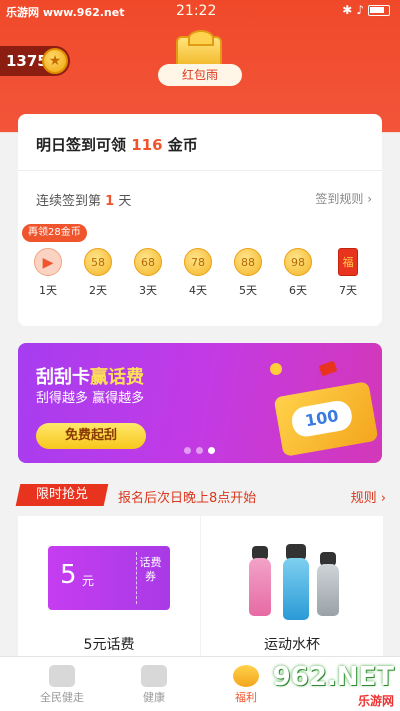  I want to click on streak-days: 1, so click(110, 201).